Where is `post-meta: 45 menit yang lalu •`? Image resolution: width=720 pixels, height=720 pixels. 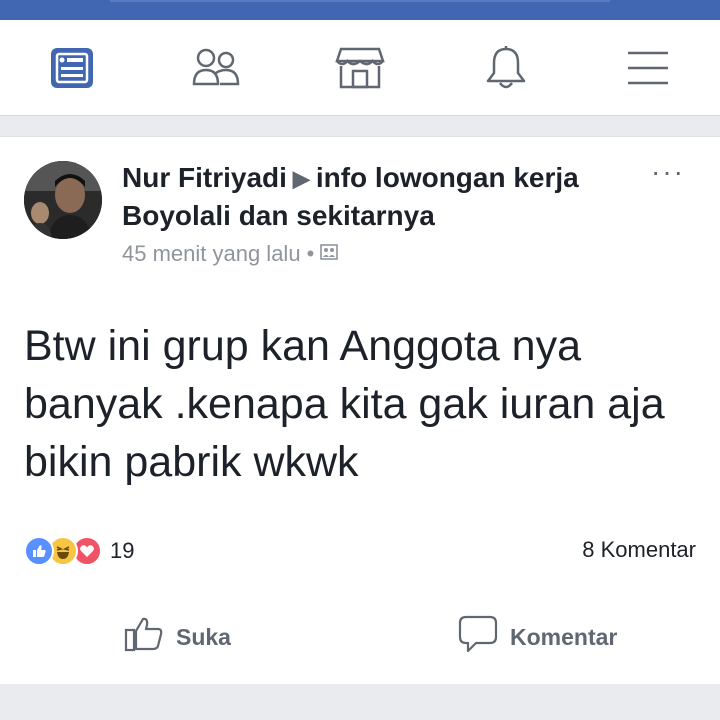
post-meta: 45 menit yang lalu • is located at coordinates (230, 254).